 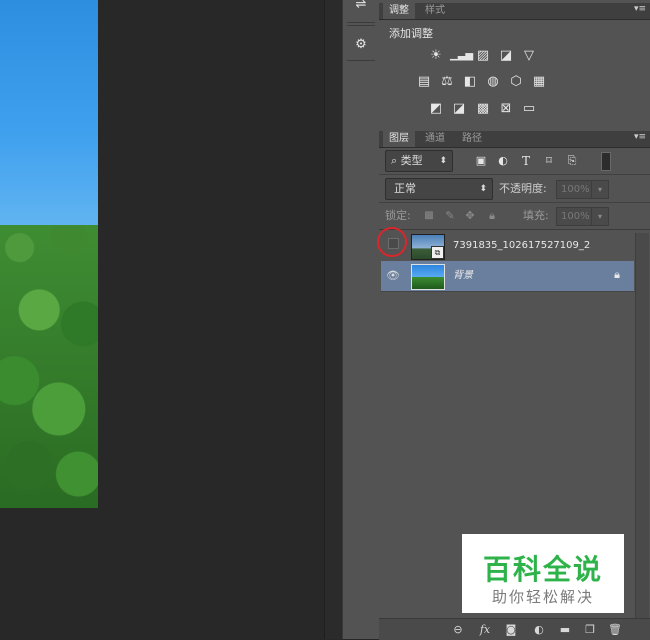 What do you see at coordinates (394, 160) in the screenshot?
I see `search-icon: ⌕` at bounding box center [394, 160].